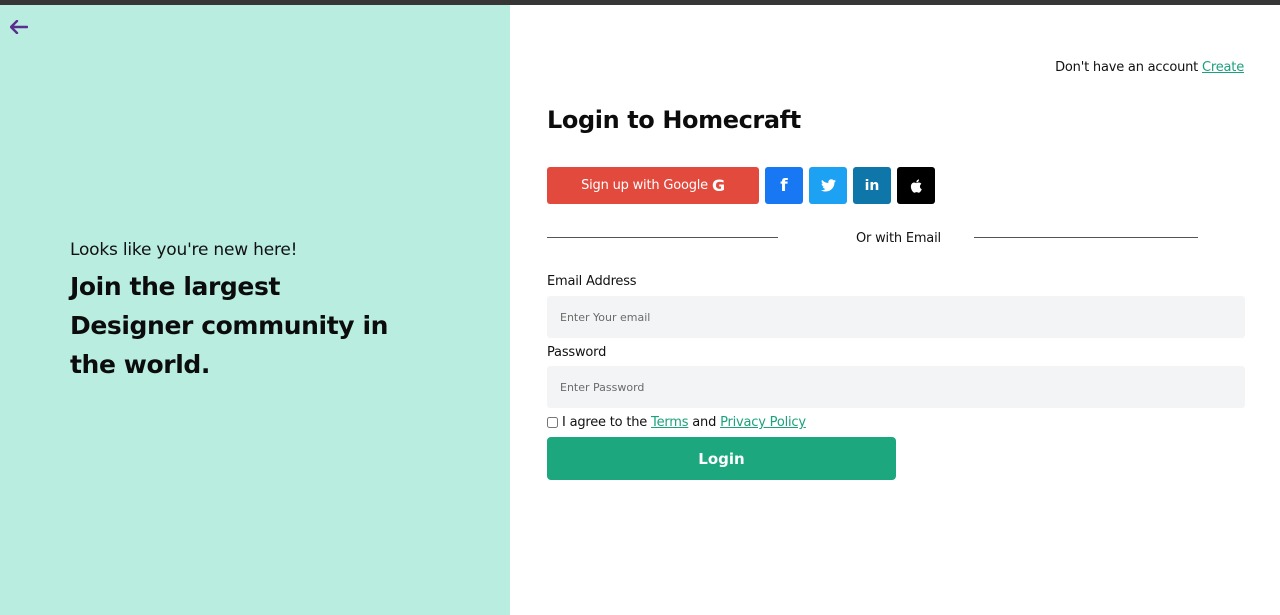  Describe the element at coordinates (896, 387) in the screenshot. I see `password-field` at that location.